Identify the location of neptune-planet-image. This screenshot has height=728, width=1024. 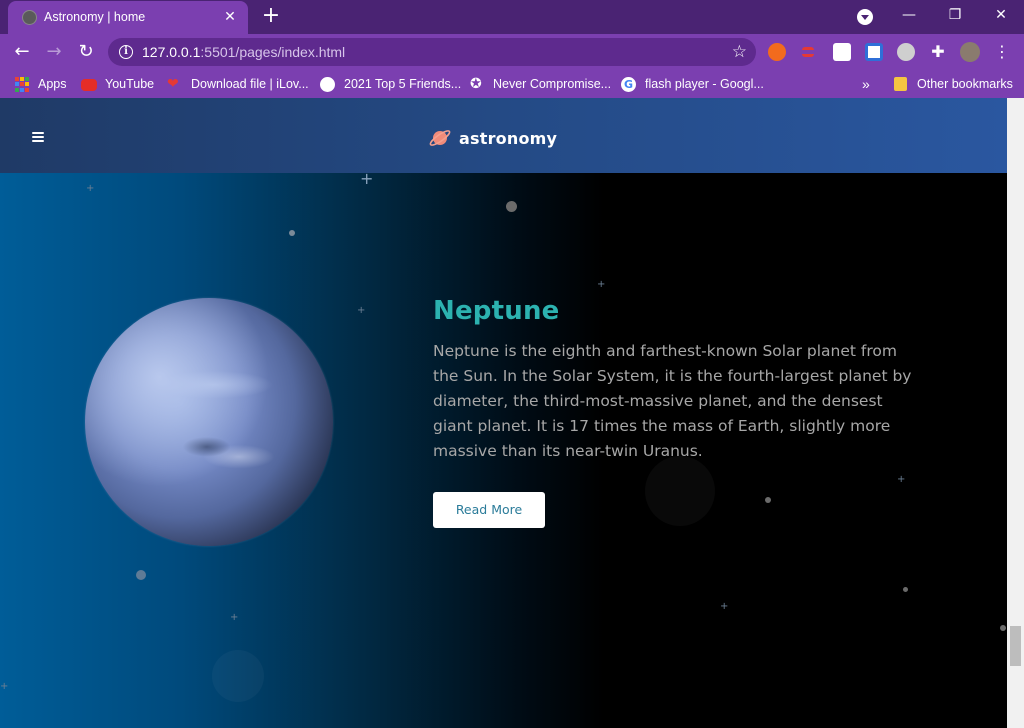
(209, 422).